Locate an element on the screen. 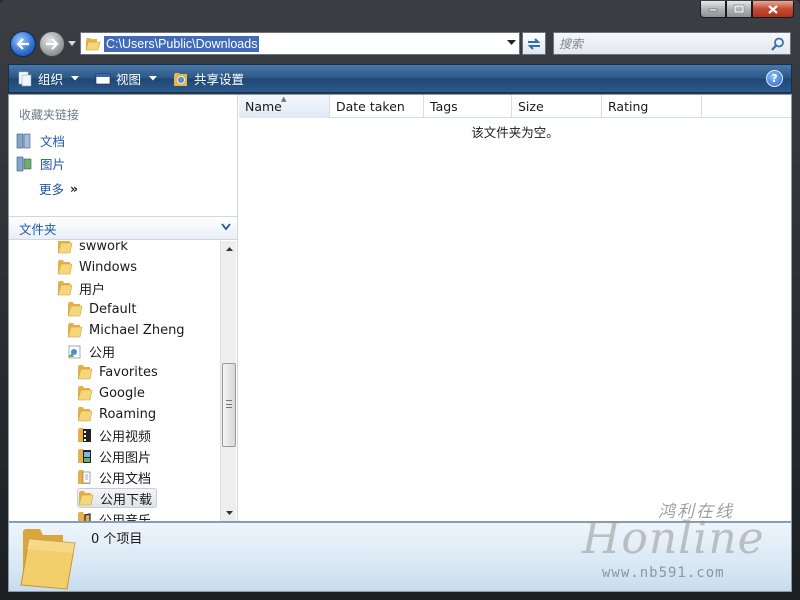  tree-item: 公用音乐 is located at coordinates (114, 515).